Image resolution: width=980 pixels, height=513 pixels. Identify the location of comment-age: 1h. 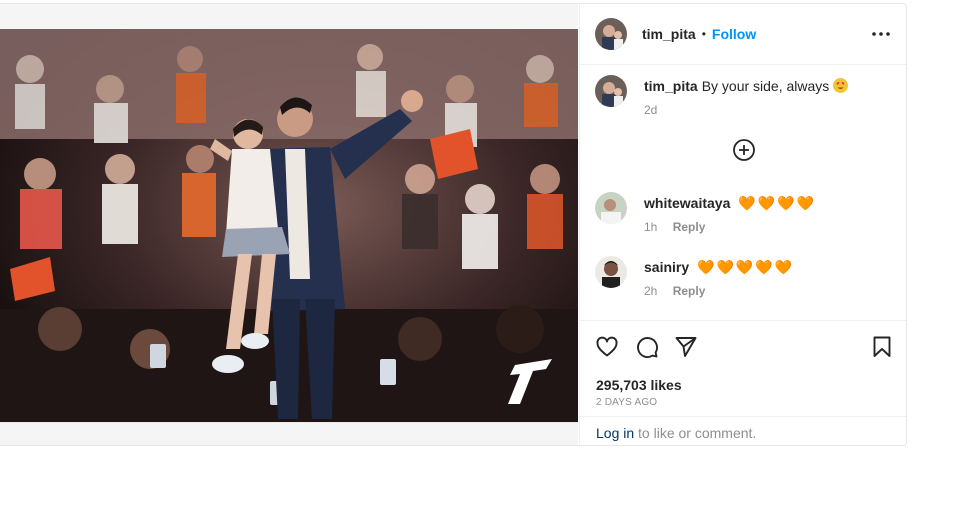
(651, 227).